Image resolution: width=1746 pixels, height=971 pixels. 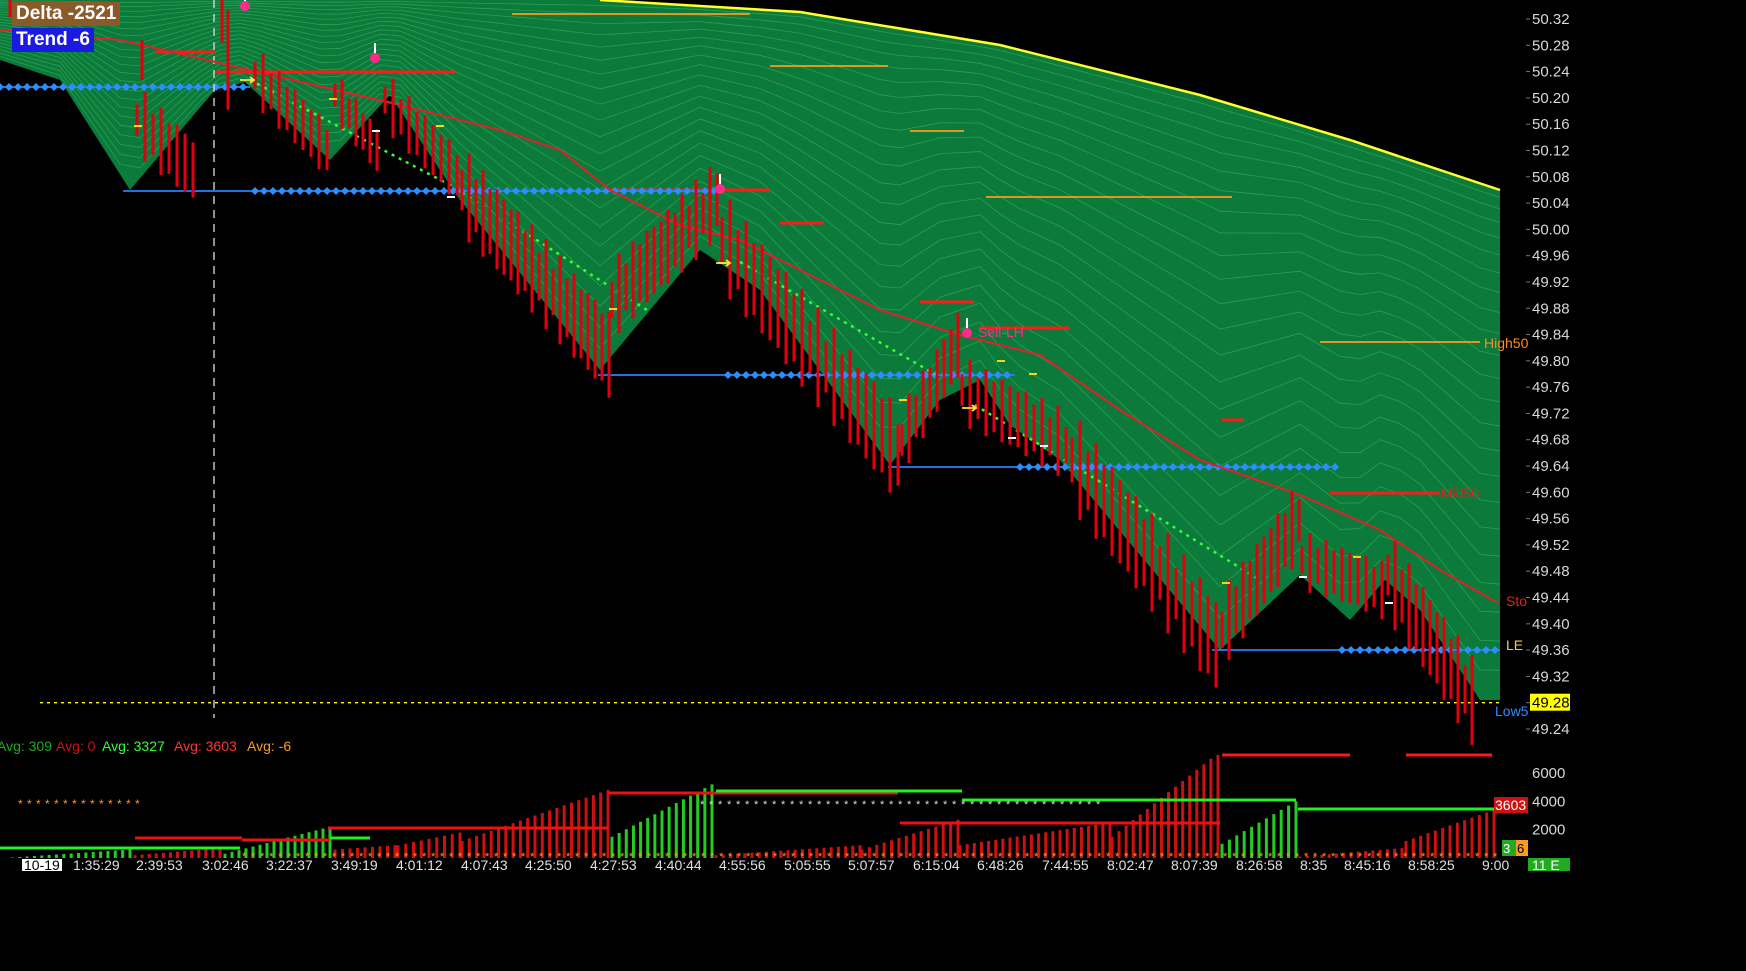 I want to click on price-tick-label: 49.68, so click(x=1551, y=440).